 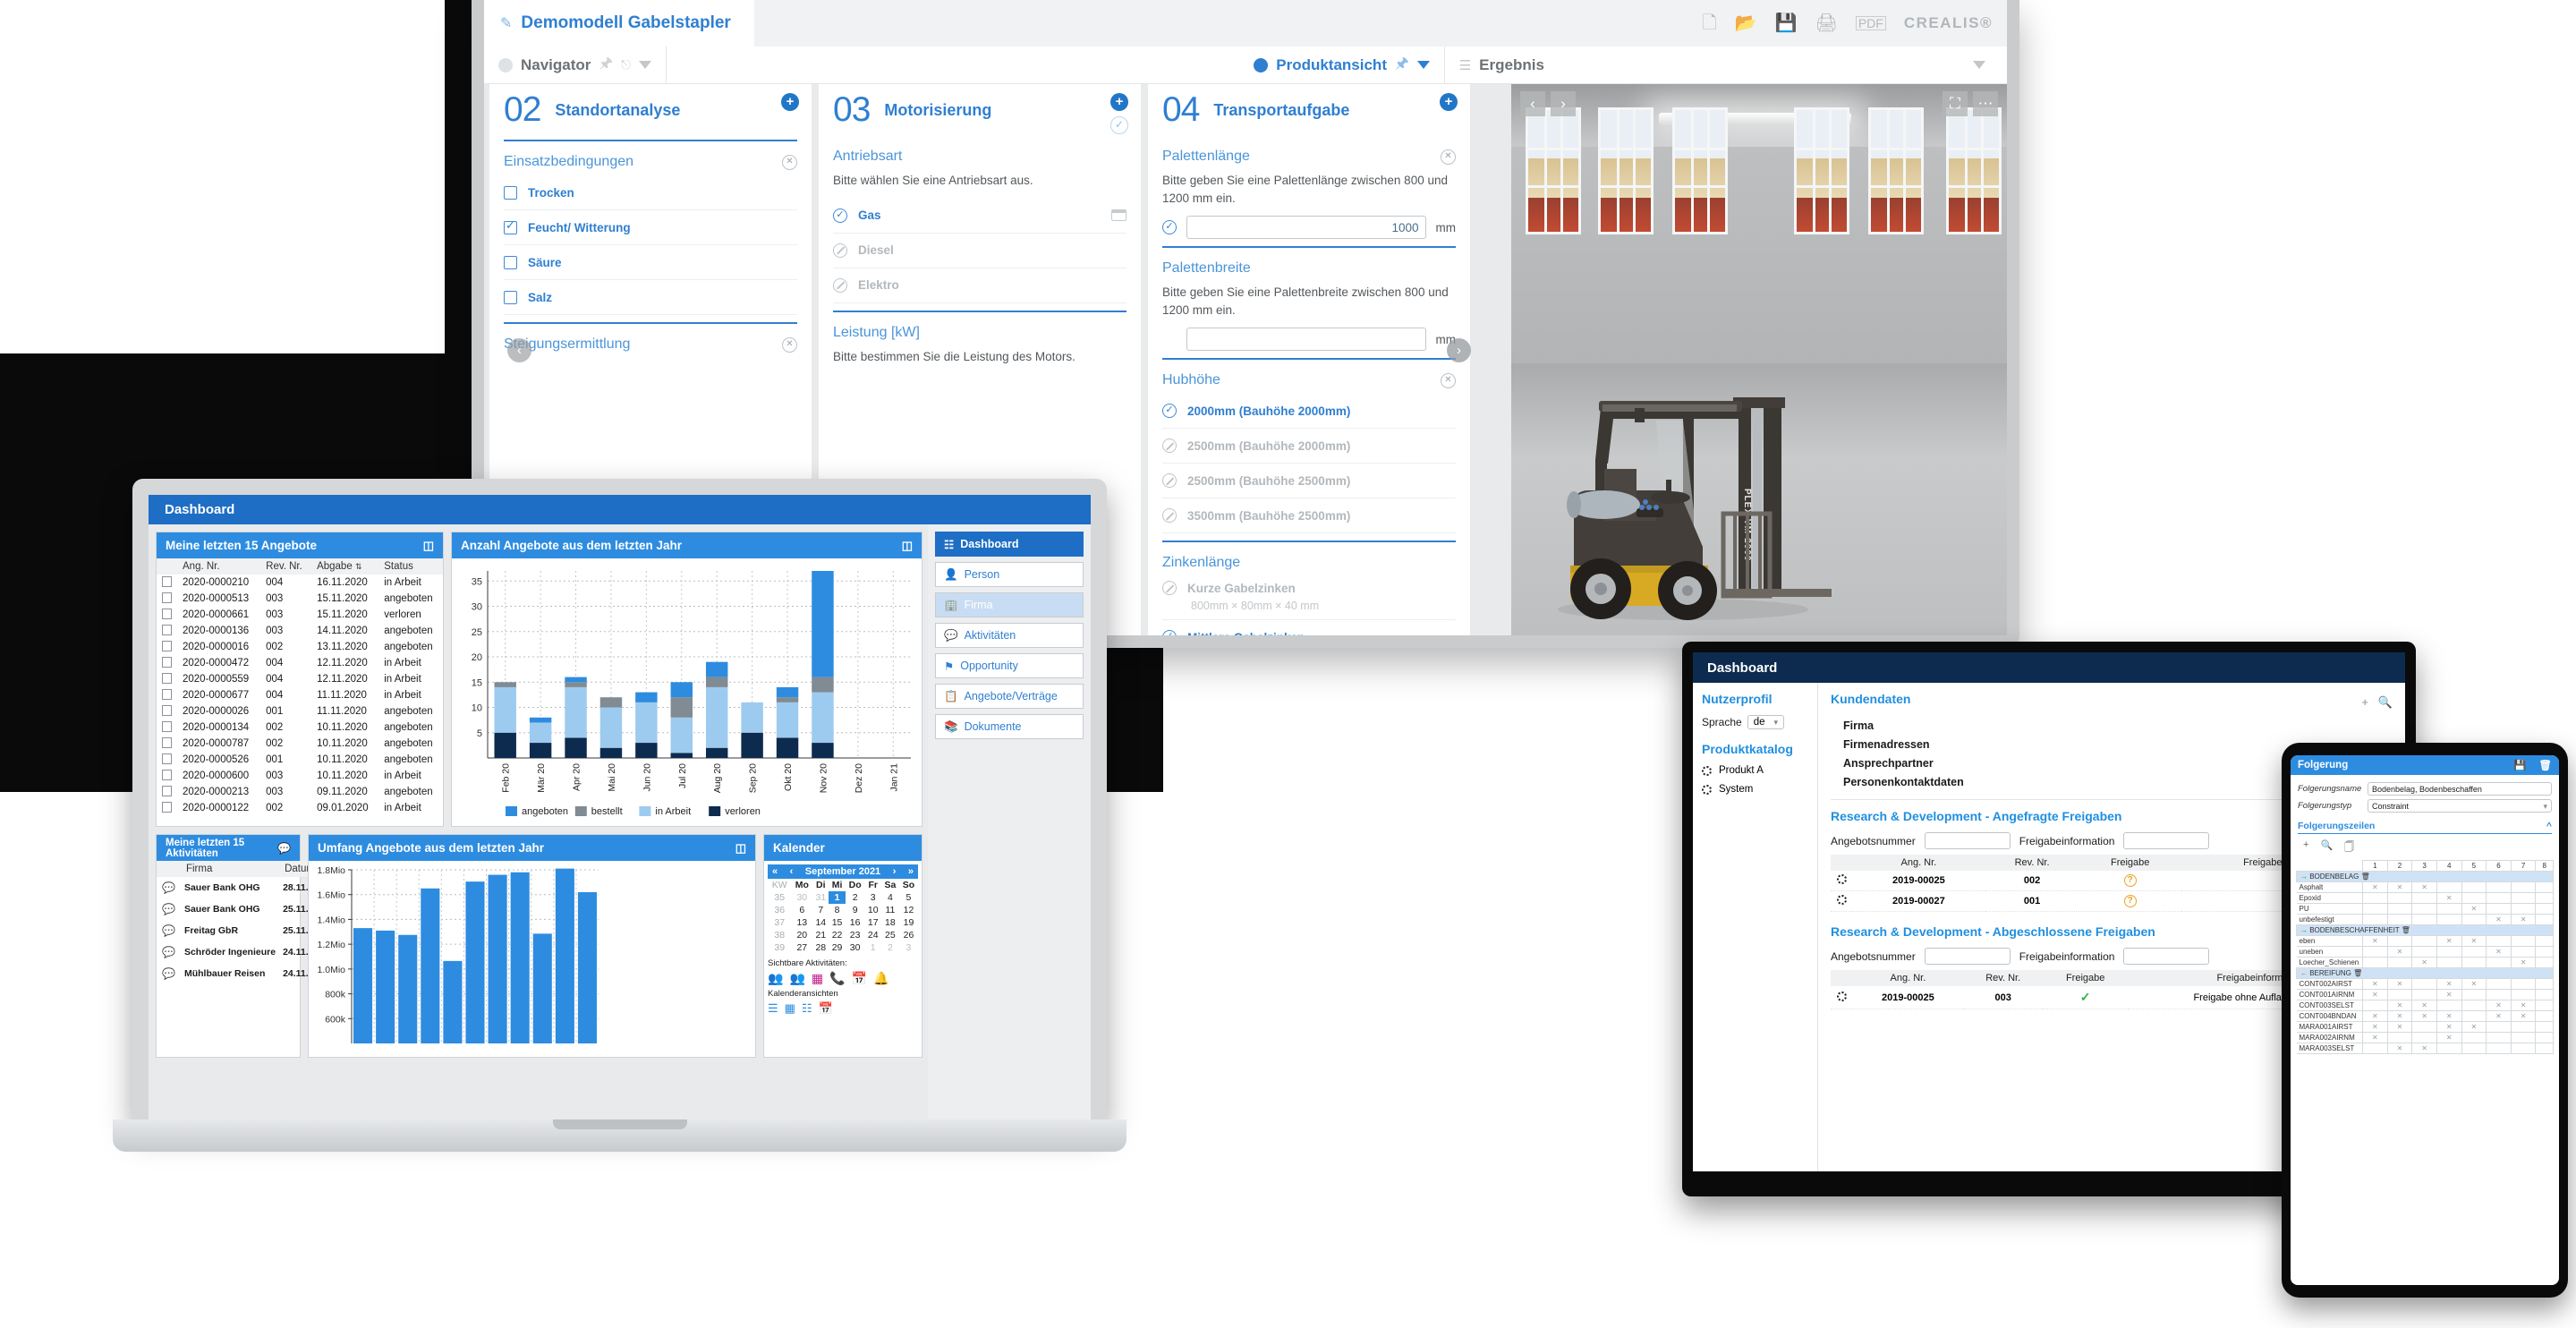 What do you see at coordinates (2166, 840) in the screenshot?
I see `filter-input-freigabeinfo` at bounding box center [2166, 840].